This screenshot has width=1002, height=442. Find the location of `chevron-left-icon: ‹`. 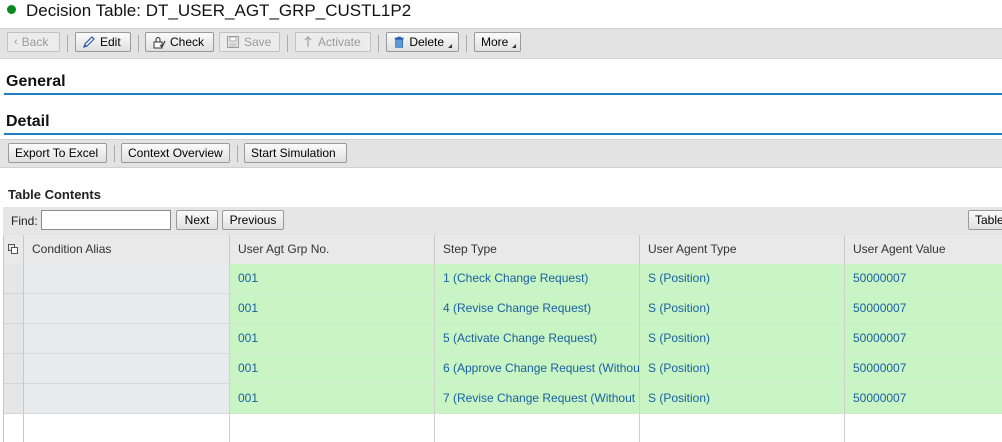

chevron-left-icon: ‹ is located at coordinates (16, 42).